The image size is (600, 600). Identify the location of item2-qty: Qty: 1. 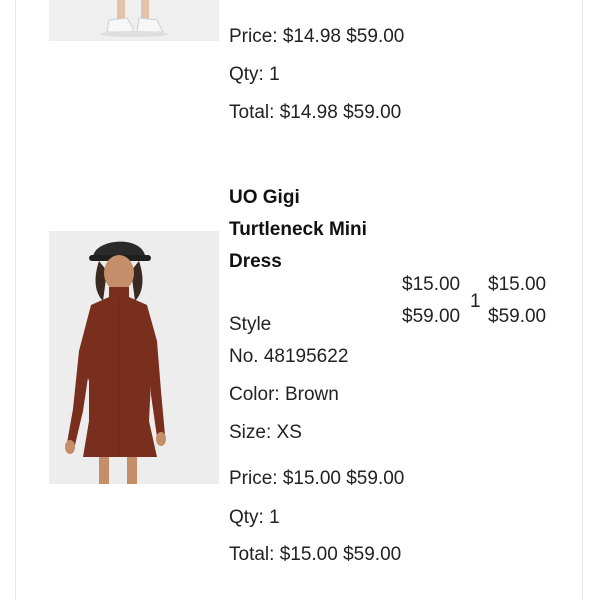
(254, 517).